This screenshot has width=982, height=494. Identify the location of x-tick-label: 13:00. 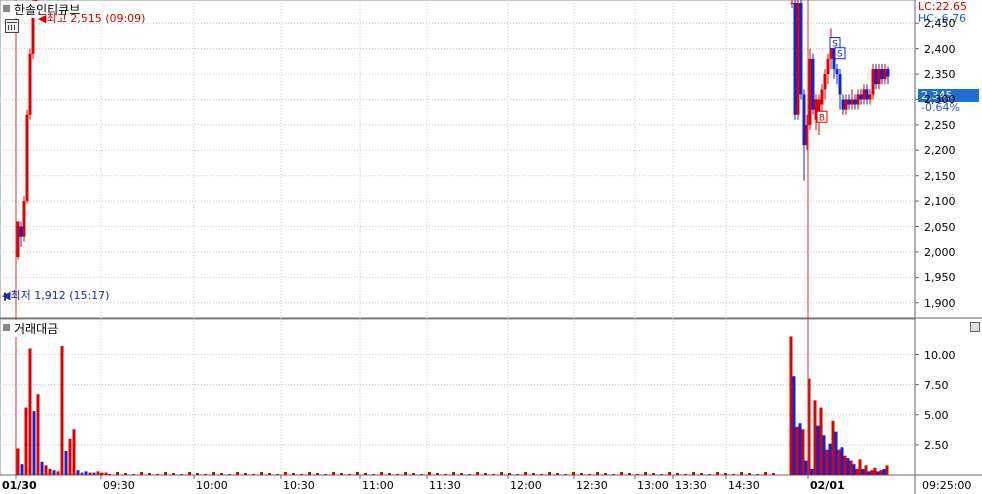
(653, 485).